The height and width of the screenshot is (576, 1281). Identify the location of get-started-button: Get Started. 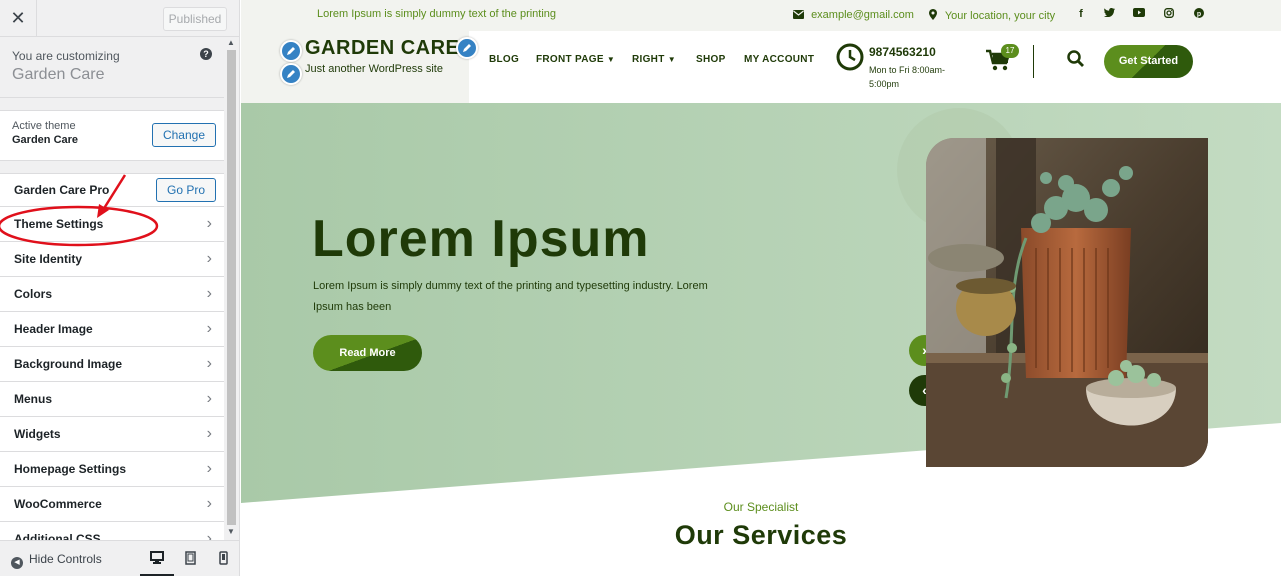
(1148, 61).